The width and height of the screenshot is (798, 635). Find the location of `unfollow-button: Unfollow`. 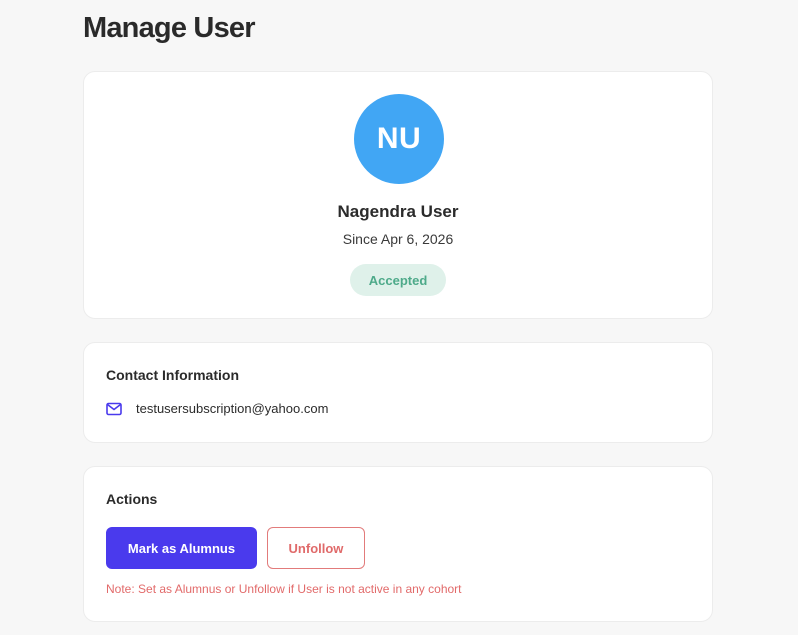

unfollow-button: Unfollow is located at coordinates (316, 548).